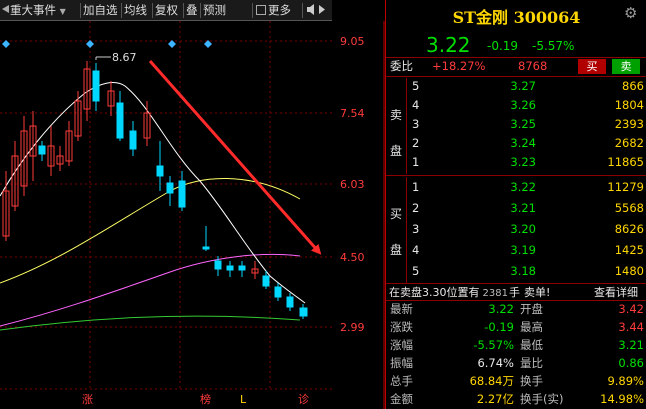  Describe the element at coordinates (416, 105) in the screenshot. I see `ask-level: 4` at that location.